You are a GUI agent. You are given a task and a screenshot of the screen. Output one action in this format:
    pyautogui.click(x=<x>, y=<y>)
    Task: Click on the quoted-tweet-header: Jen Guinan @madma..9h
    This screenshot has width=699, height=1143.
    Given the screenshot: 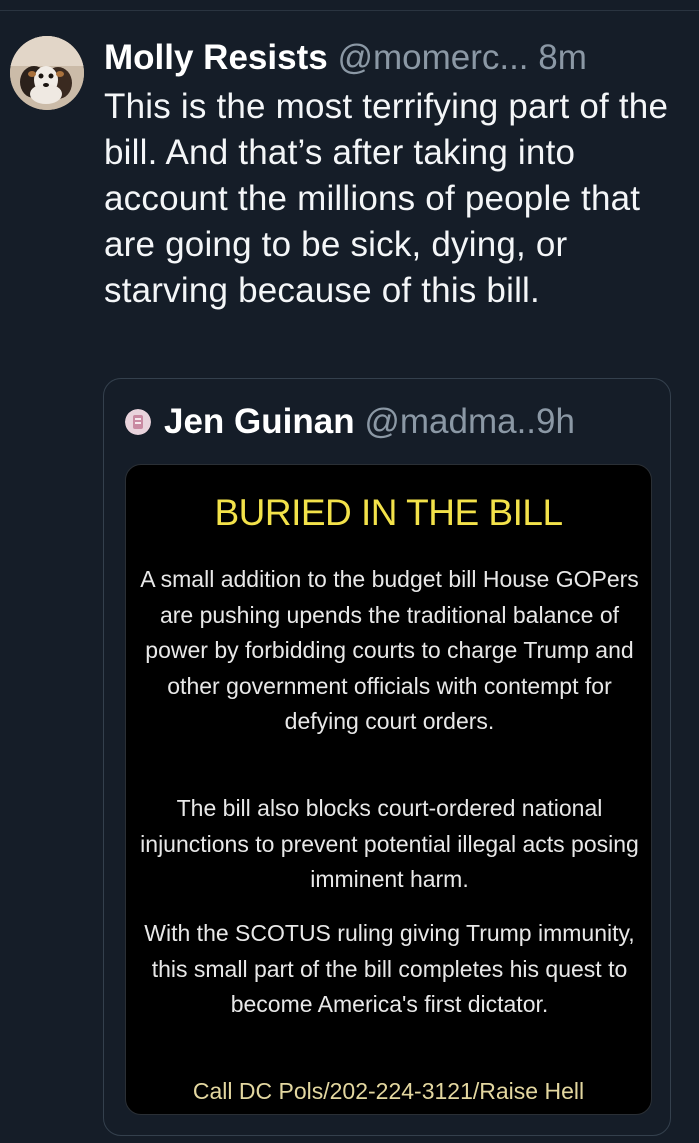 What is the action you would take?
    pyautogui.click(x=414, y=422)
    